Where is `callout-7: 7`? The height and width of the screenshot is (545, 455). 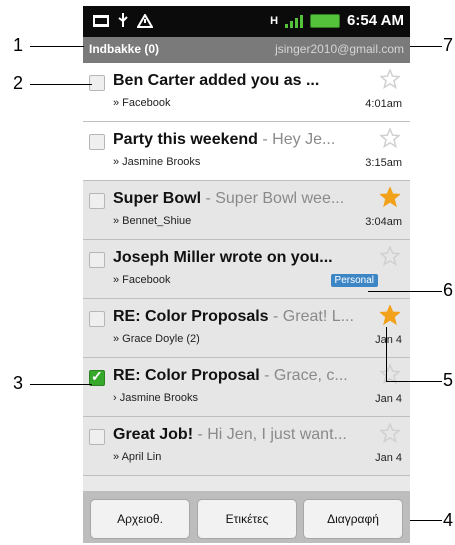 callout-7: 7 is located at coordinates (448, 45).